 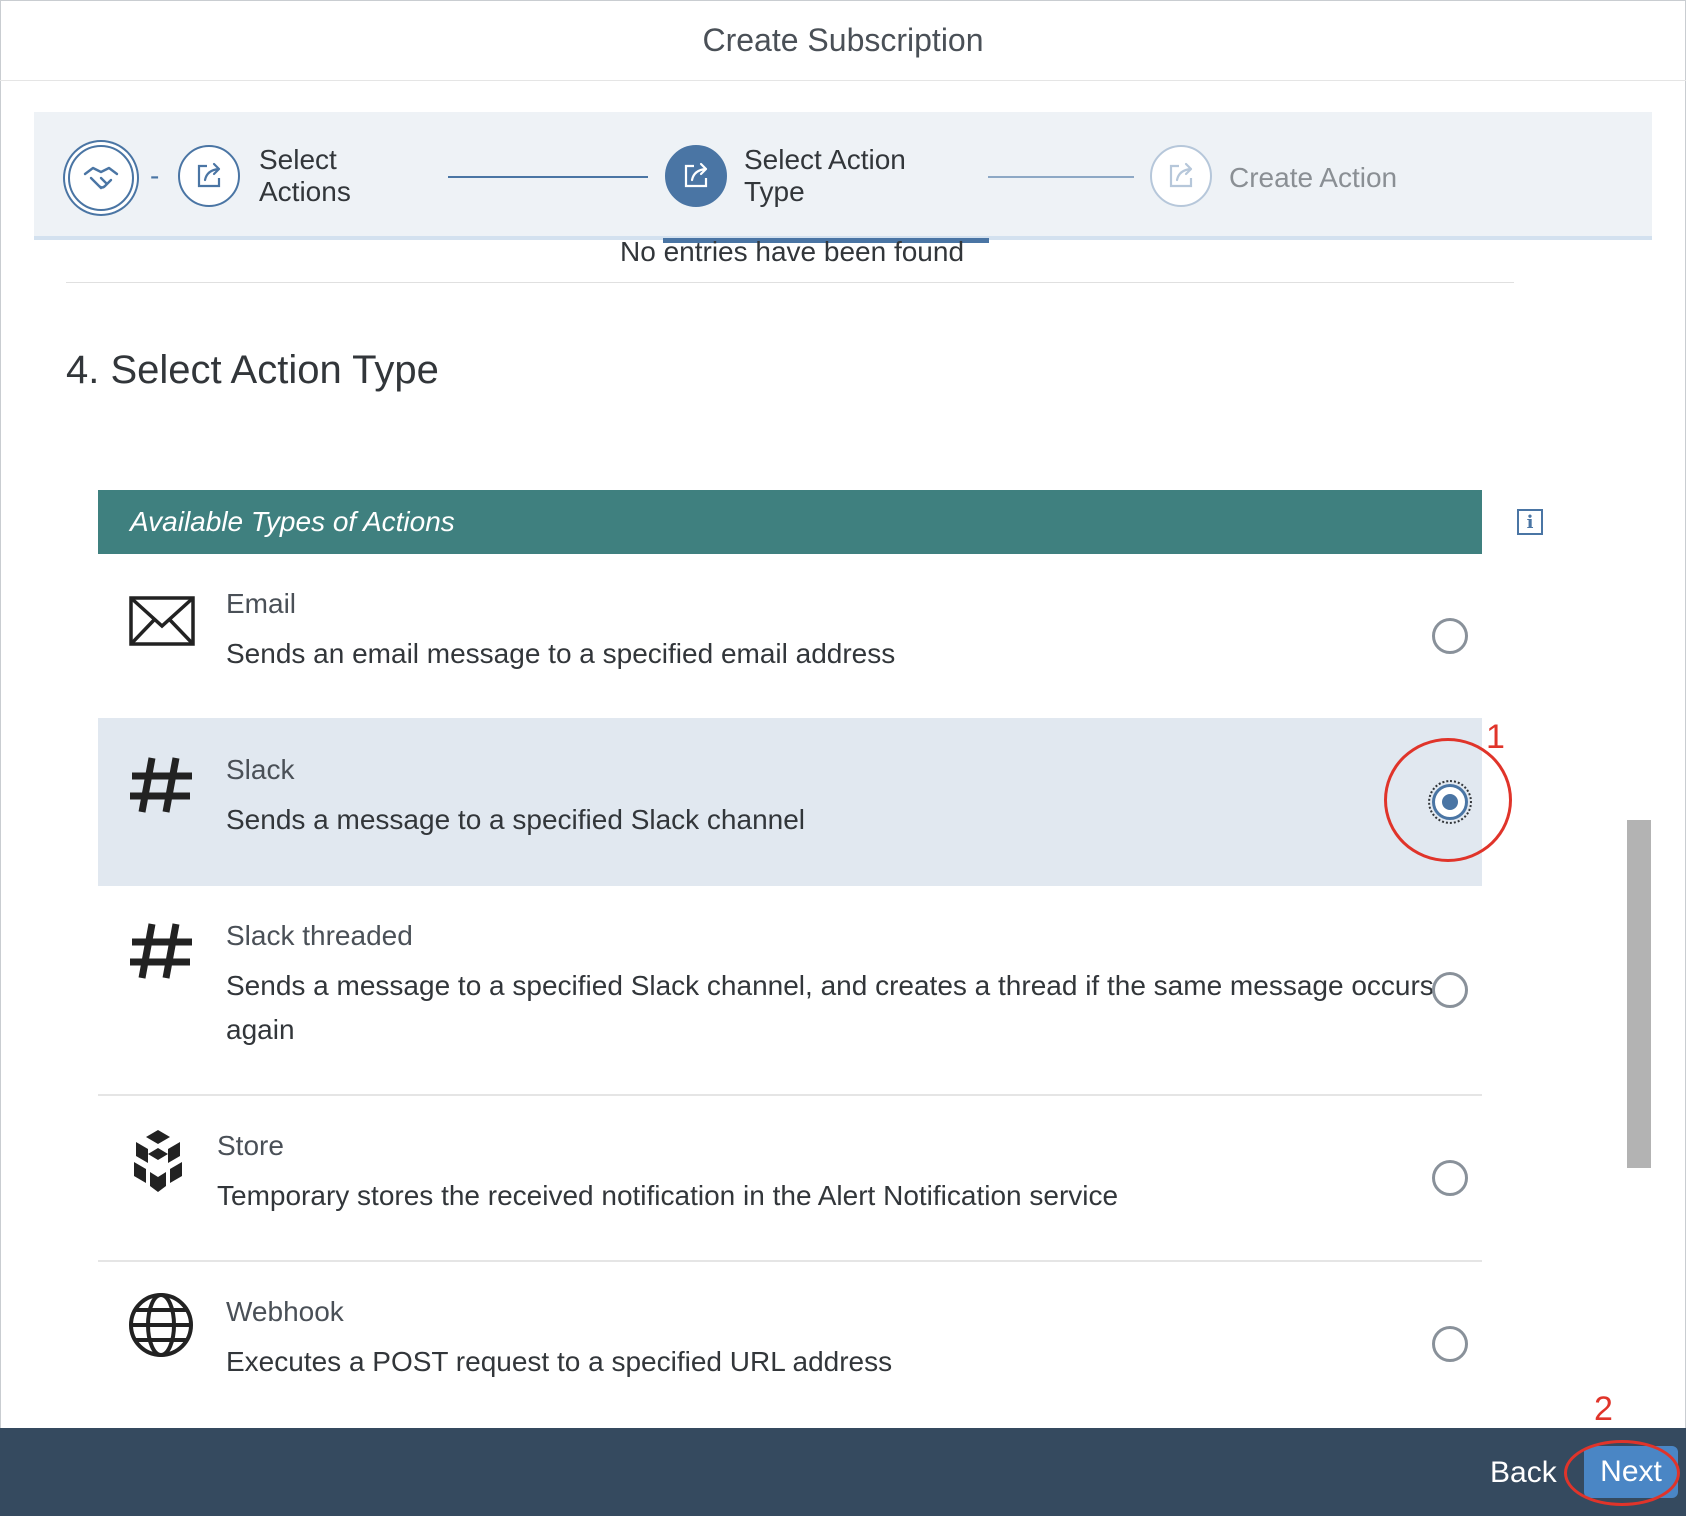 I want to click on list-item-webhook, so click(x=790, y=1344).